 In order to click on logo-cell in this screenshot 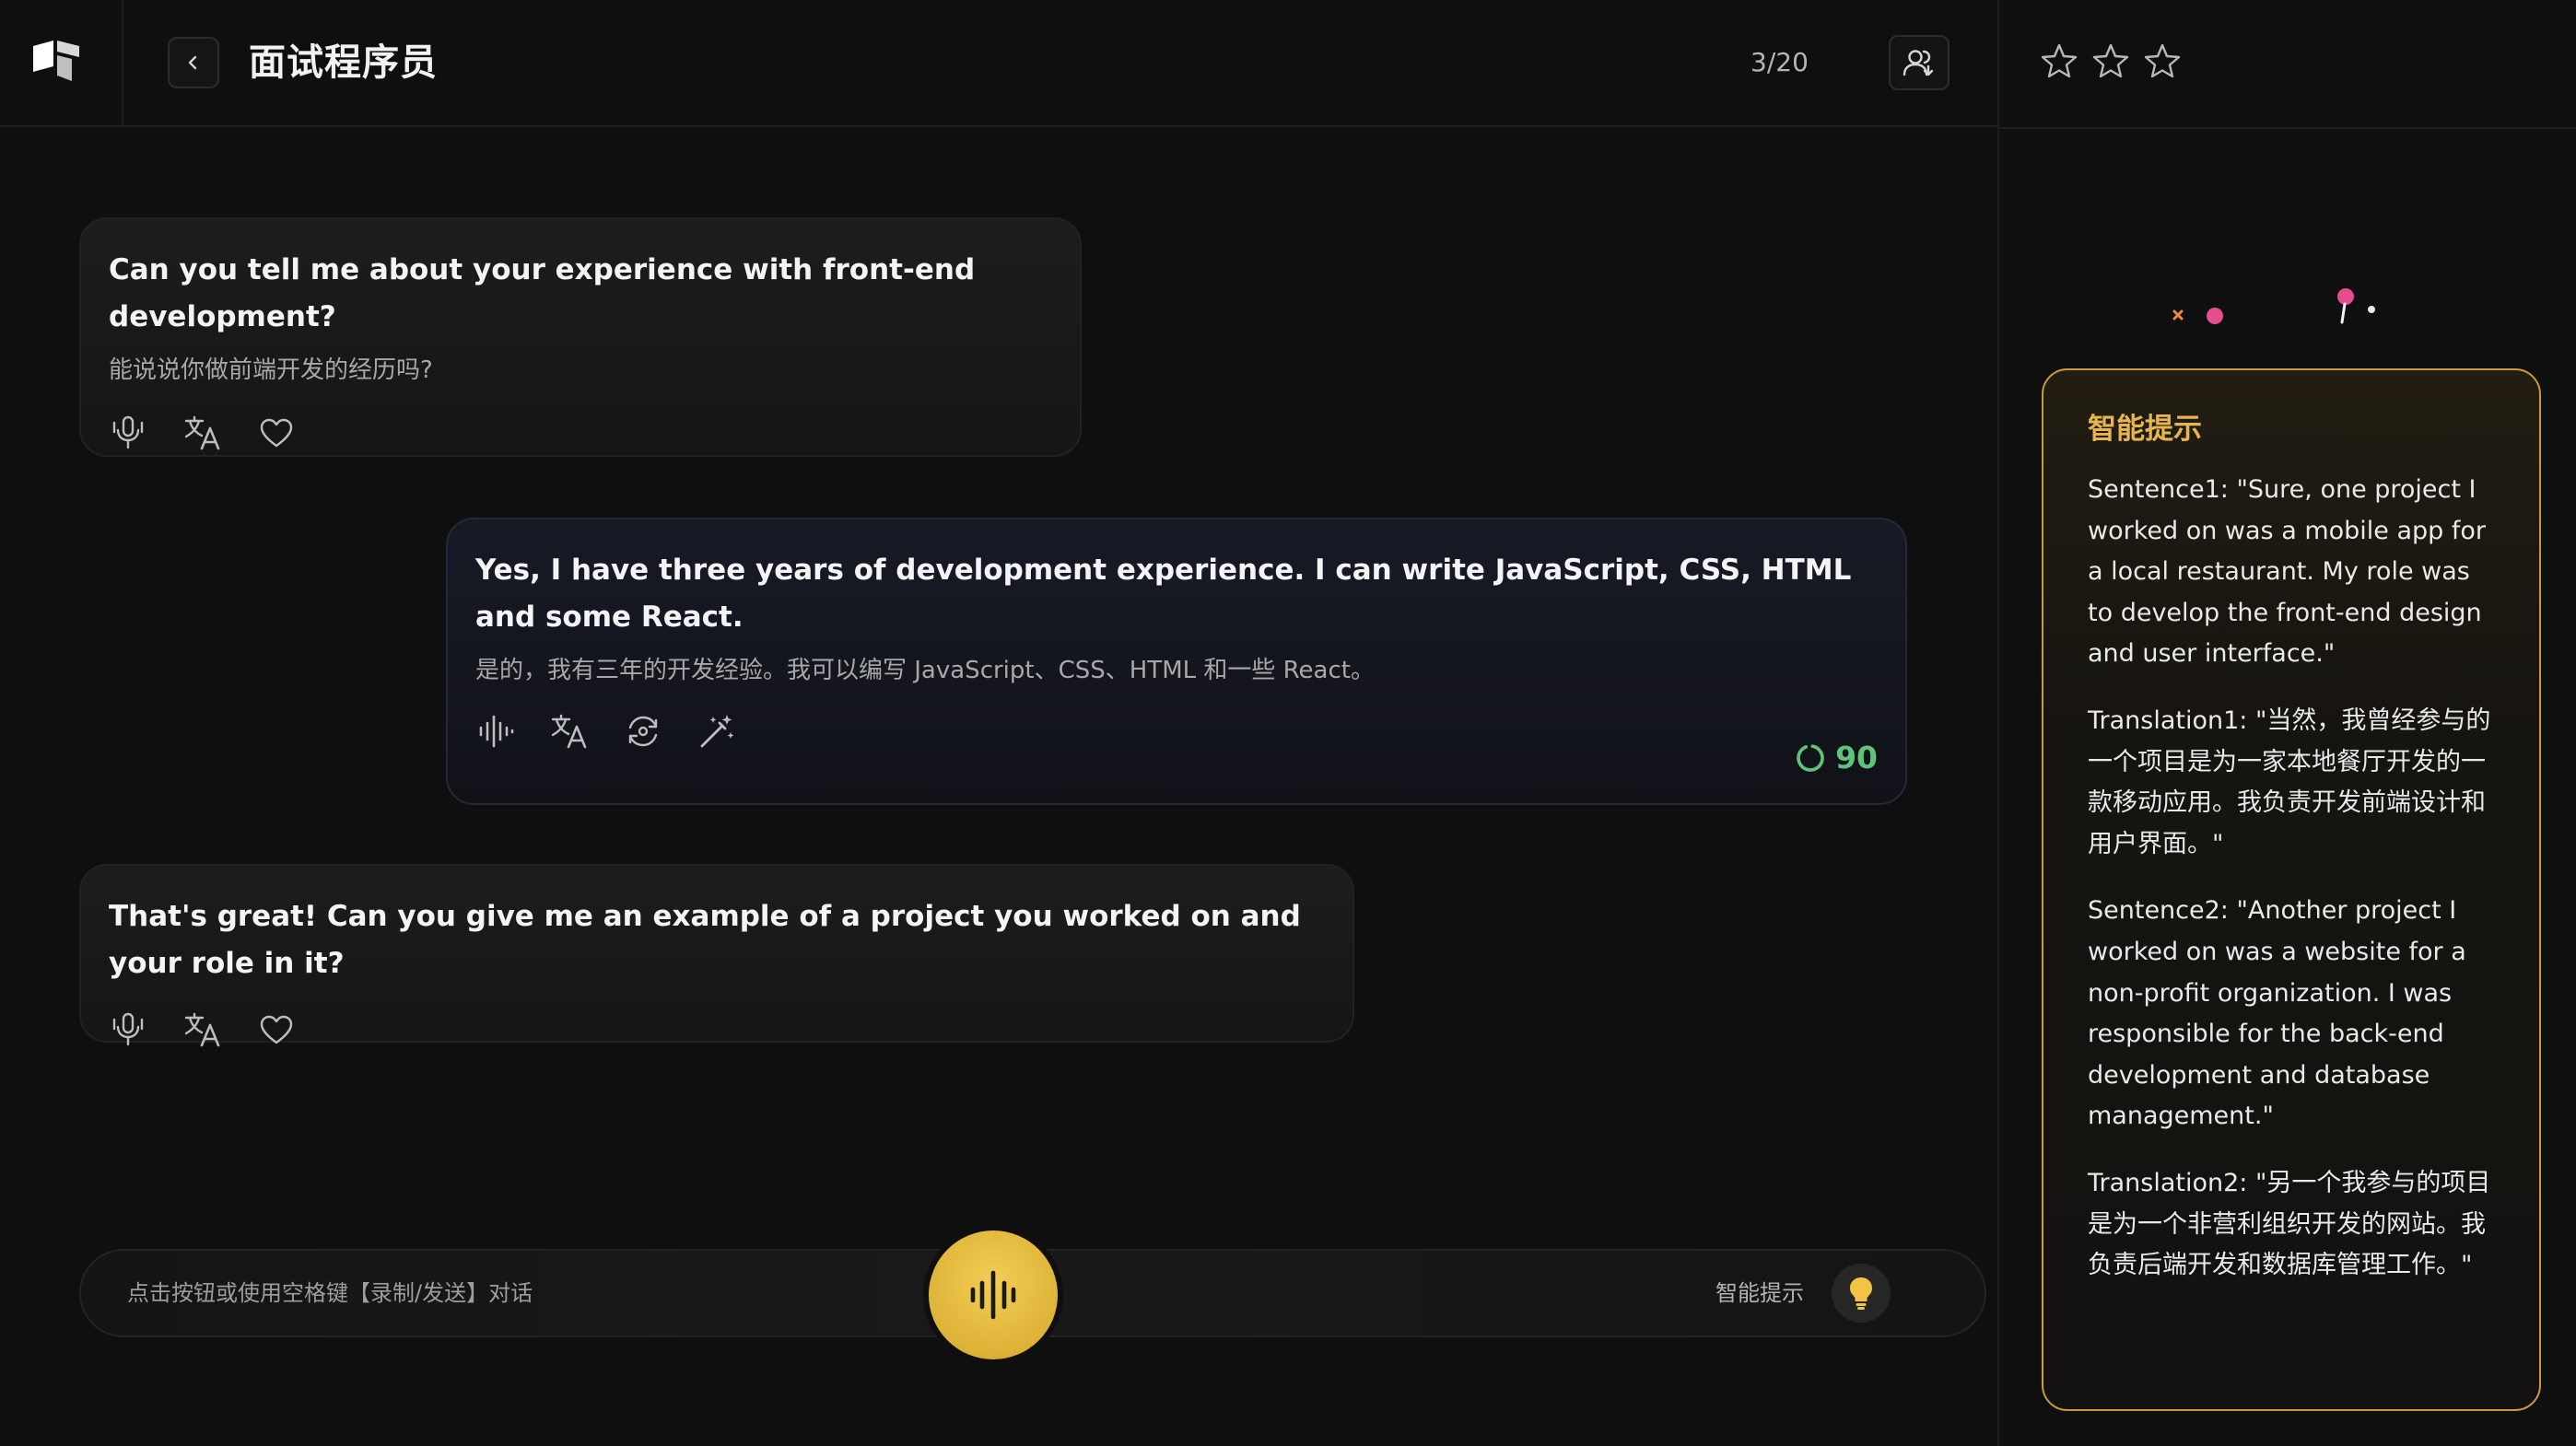, I will do `click(61, 63)`.